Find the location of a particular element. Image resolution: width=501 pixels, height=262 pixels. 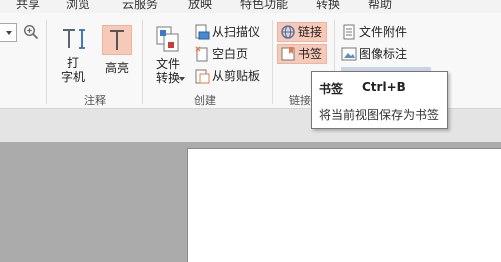

typewriter-label-1: 打 is located at coordinates (72, 63).